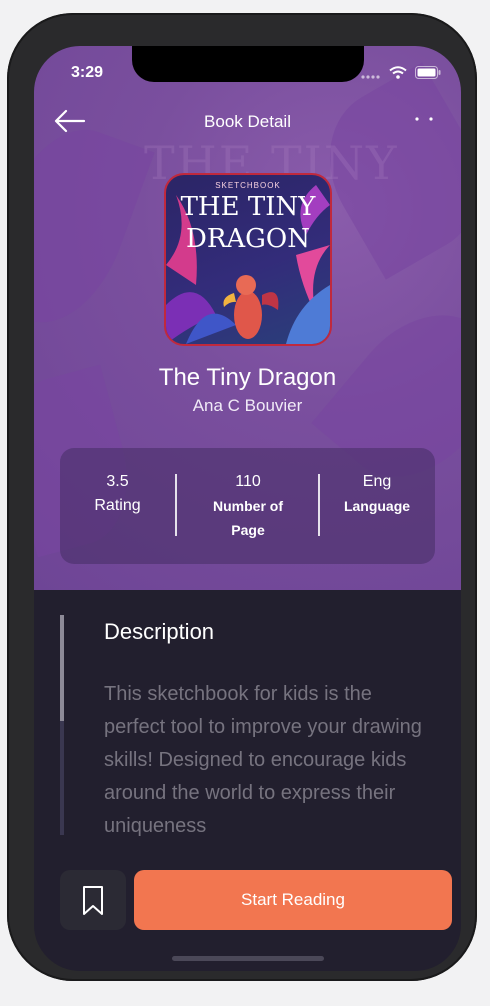 This screenshot has width=490, height=1006. Describe the element at coordinates (159, 631) in the screenshot. I see `description-heading: Description` at that location.